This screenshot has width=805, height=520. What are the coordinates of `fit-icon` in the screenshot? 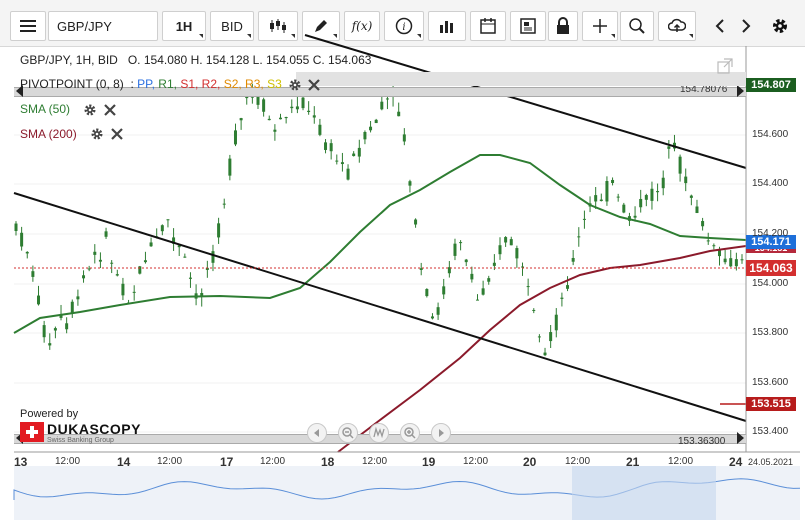 It's located at (379, 432).